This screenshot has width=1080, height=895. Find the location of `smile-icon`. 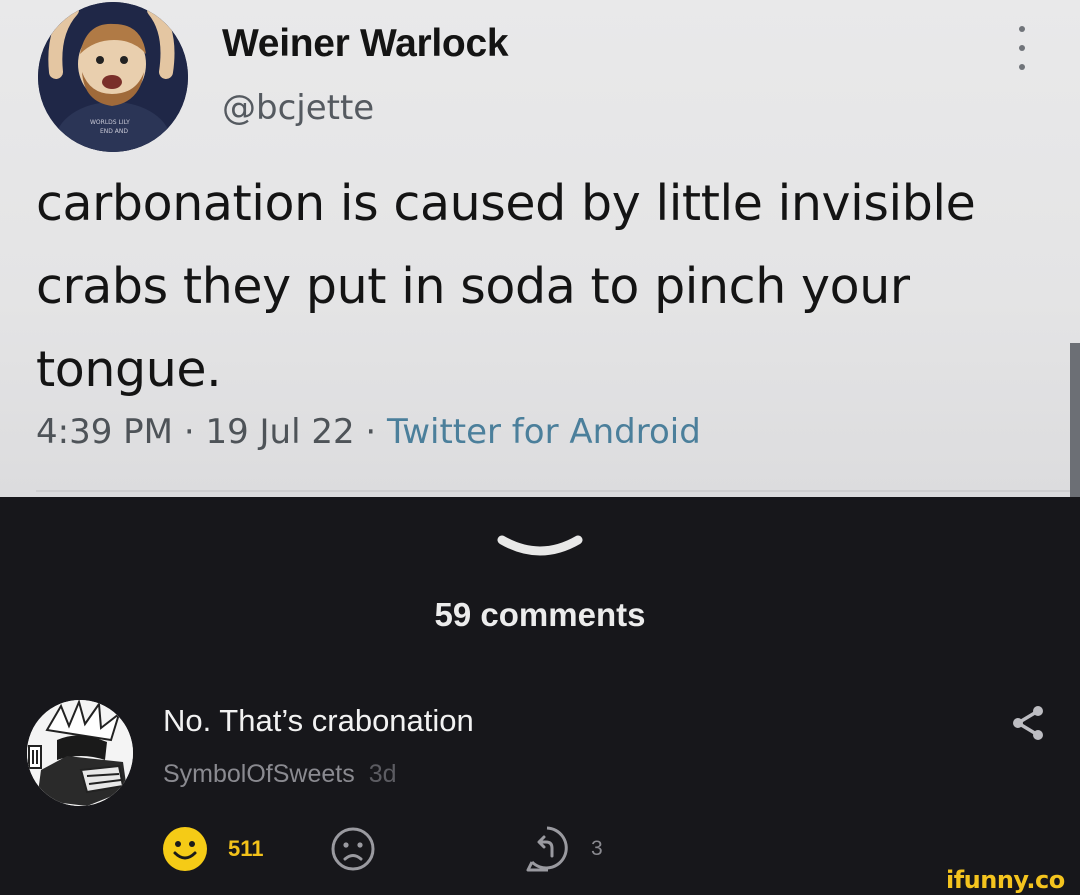

smile-icon is located at coordinates (185, 849).